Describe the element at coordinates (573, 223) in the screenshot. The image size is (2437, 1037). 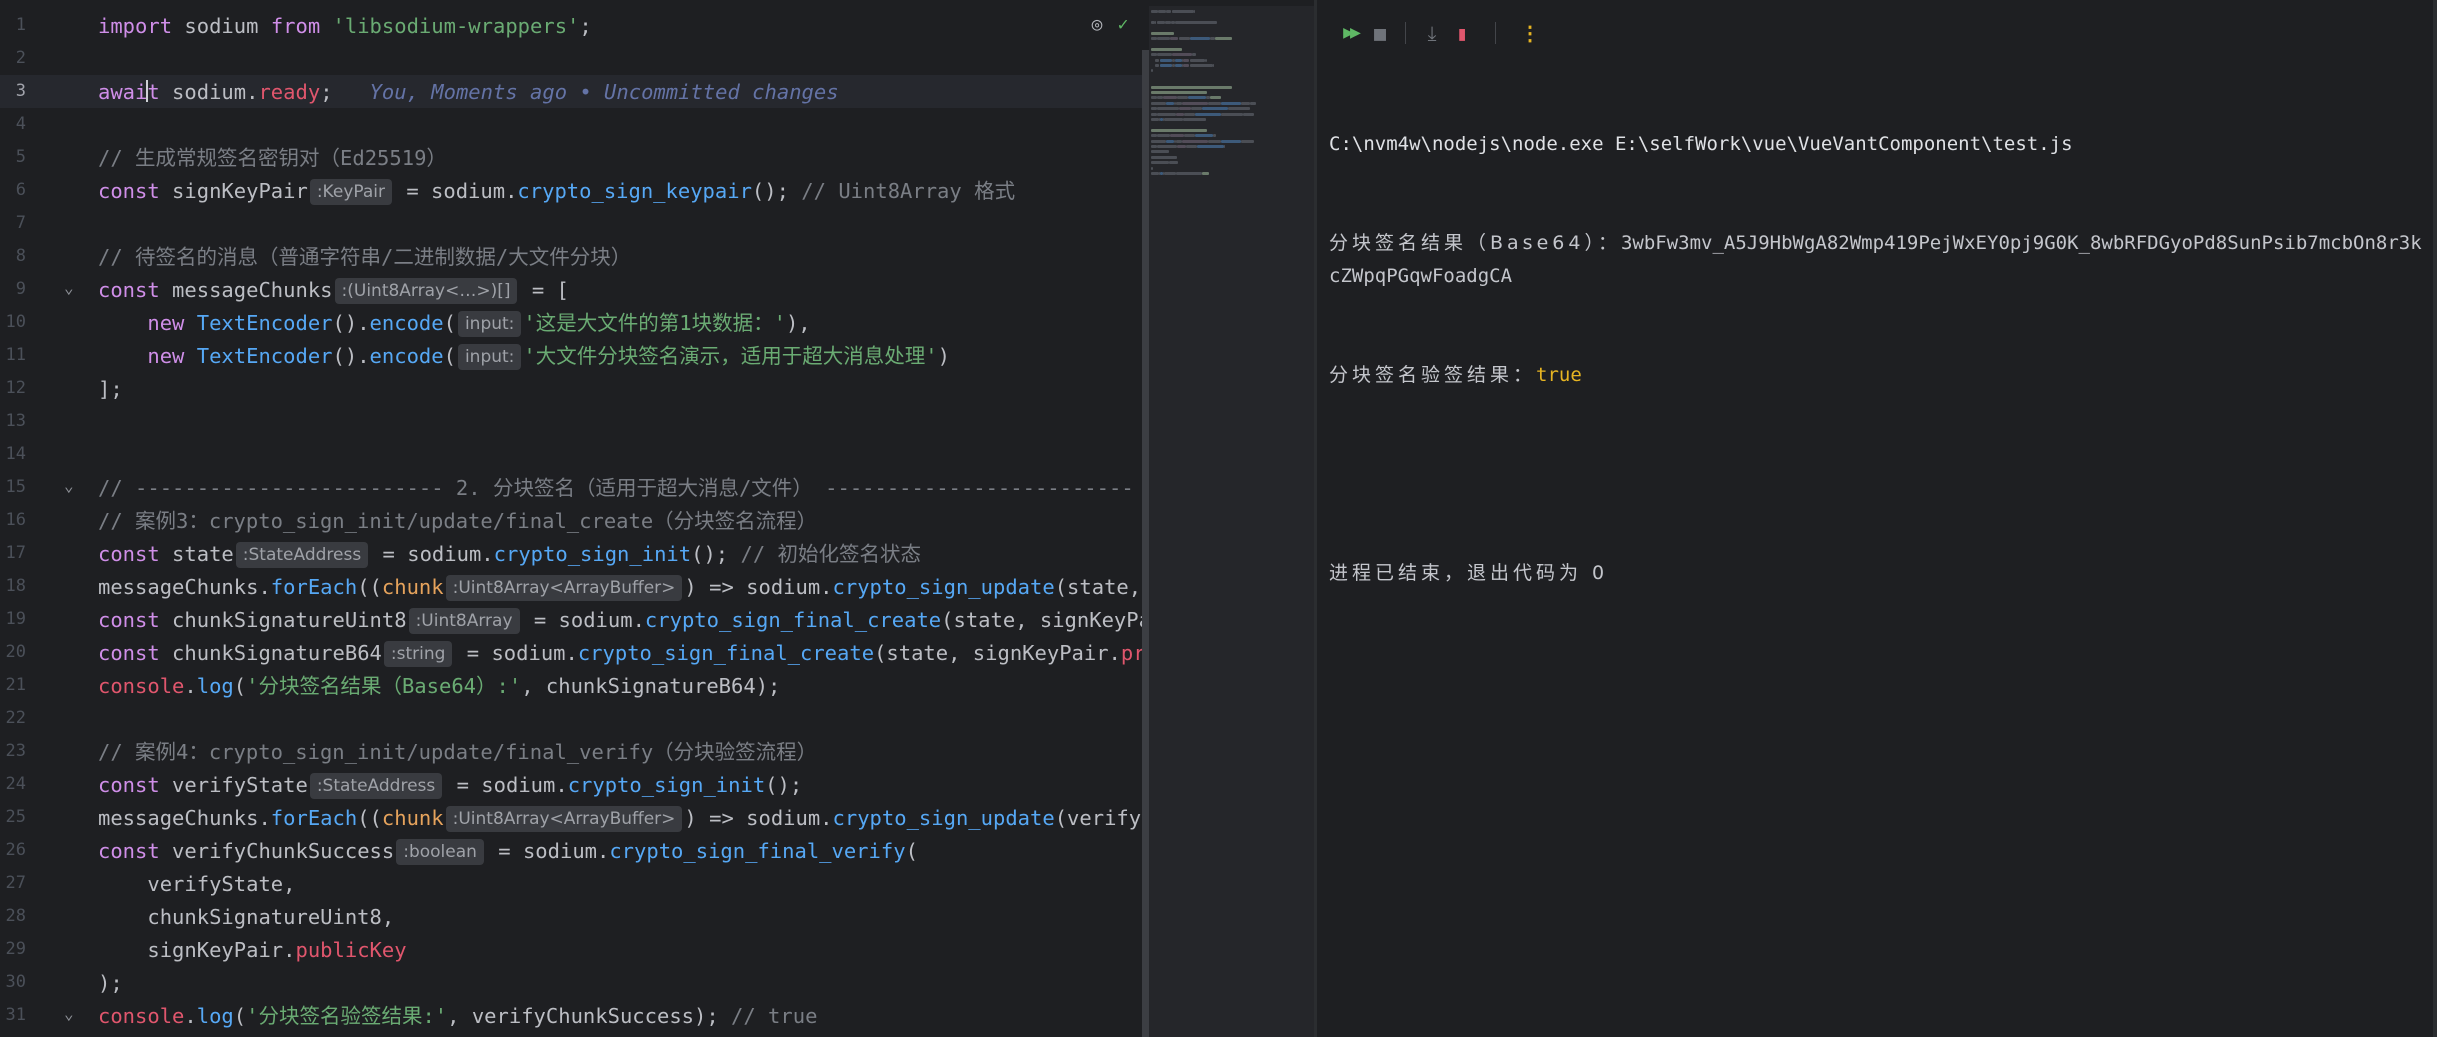
I see `code-line: 7` at that location.